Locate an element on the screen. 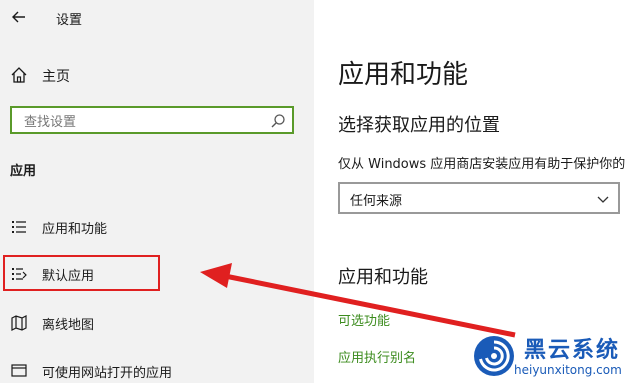 The image size is (637, 389). offline-maps-icon is located at coordinates (19, 323).